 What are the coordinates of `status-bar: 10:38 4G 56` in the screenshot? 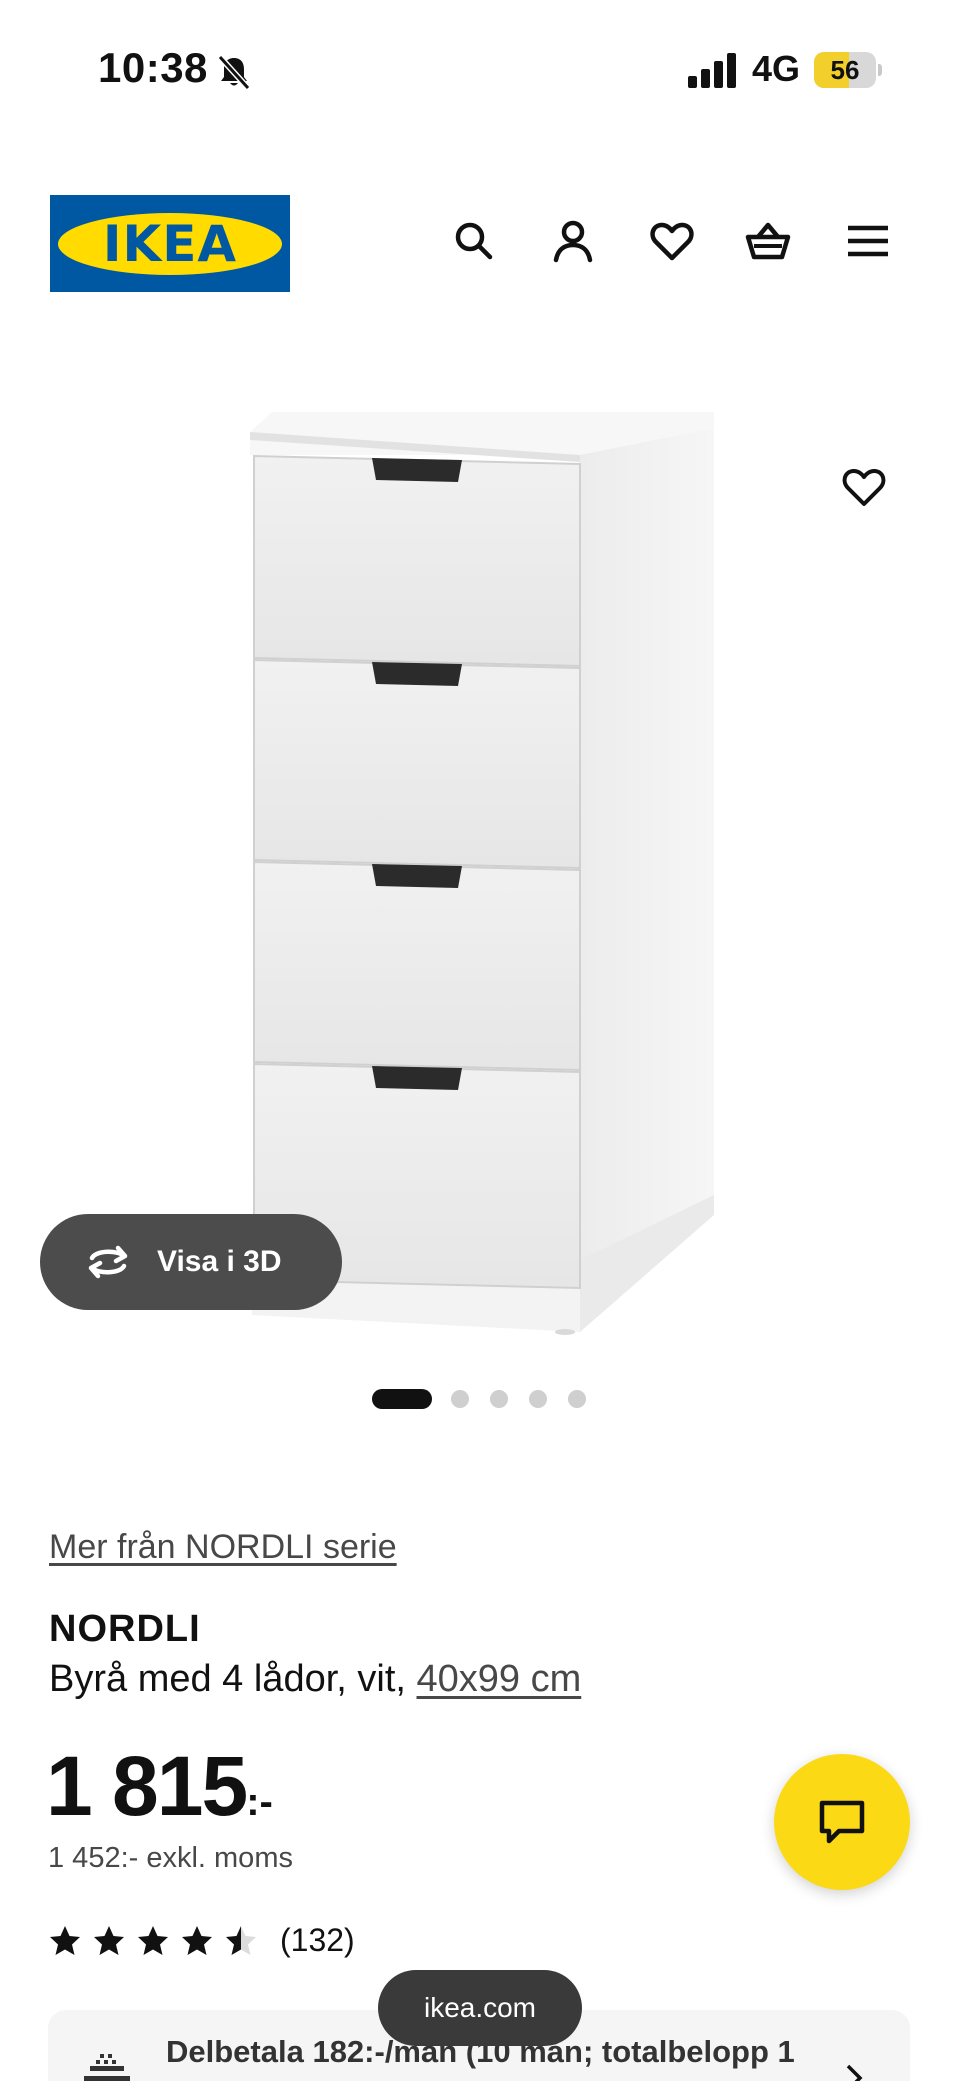 It's located at (480, 70).